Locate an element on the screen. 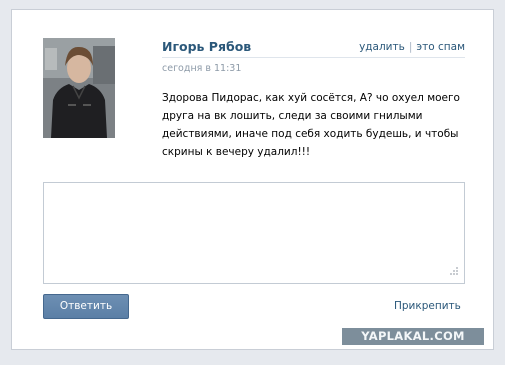  delete-link: удалить is located at coordinates (382, 47).